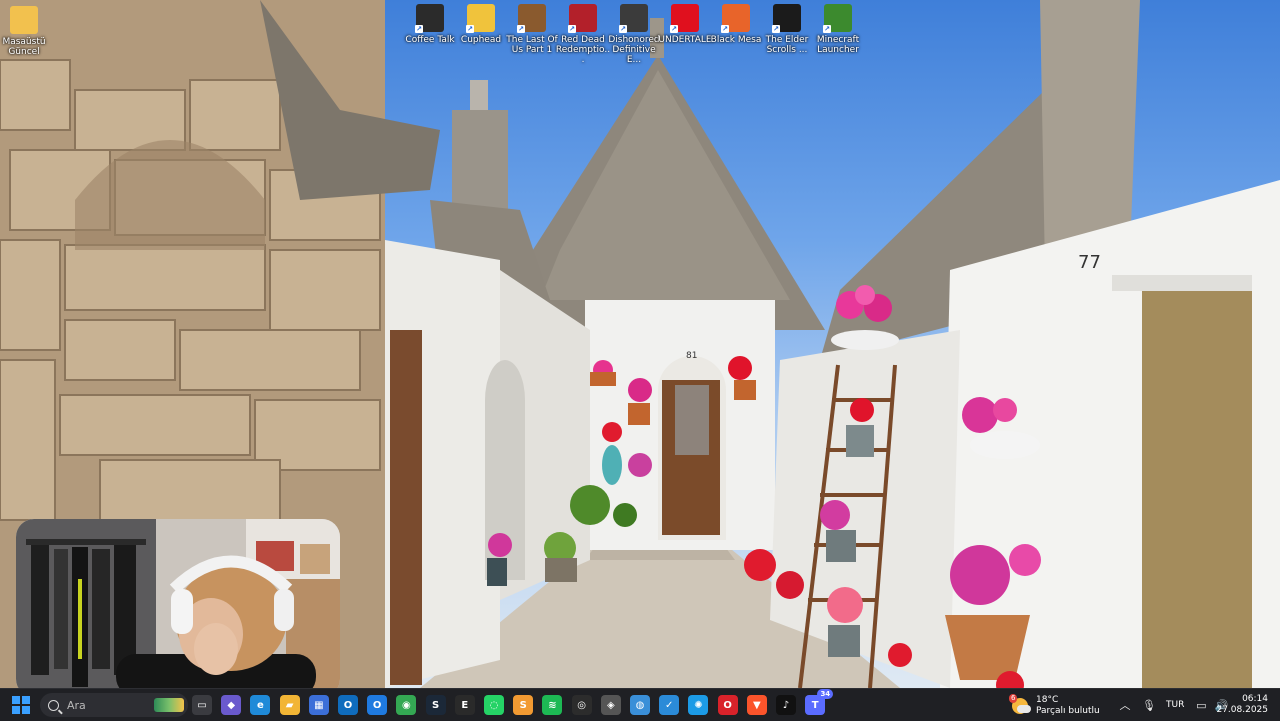 This screenshot has height=721, width=1280. Describe the element at coordinates (21, 705) in the screenshot. I see `start-button` at that location.